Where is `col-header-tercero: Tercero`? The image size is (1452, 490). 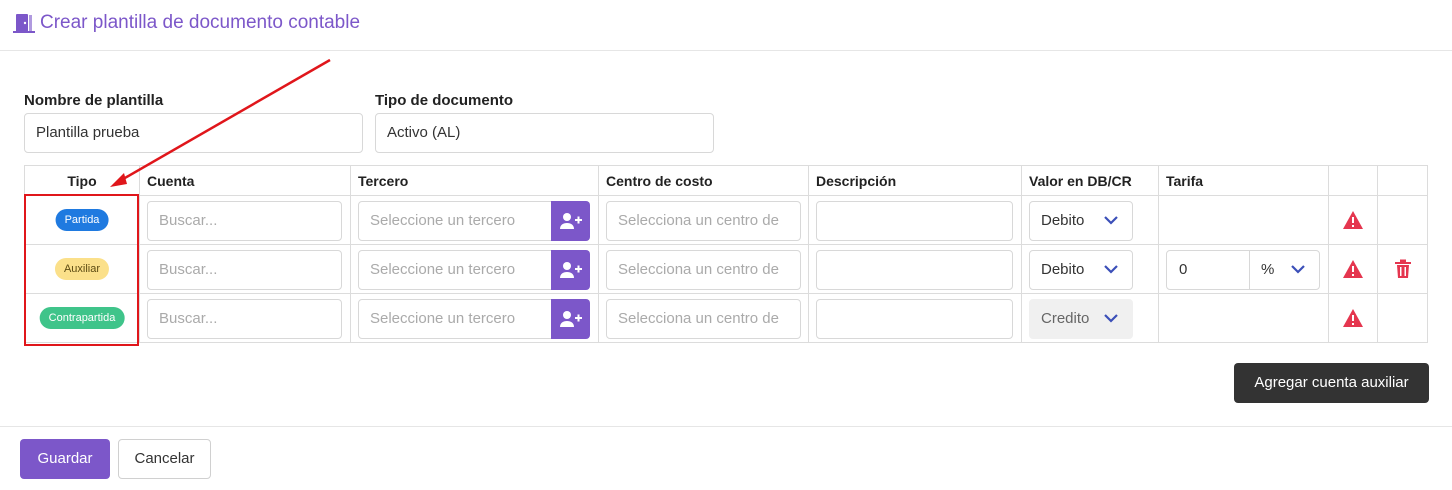
col-header-tercero: Tercero is located at coordinates (474, 180).